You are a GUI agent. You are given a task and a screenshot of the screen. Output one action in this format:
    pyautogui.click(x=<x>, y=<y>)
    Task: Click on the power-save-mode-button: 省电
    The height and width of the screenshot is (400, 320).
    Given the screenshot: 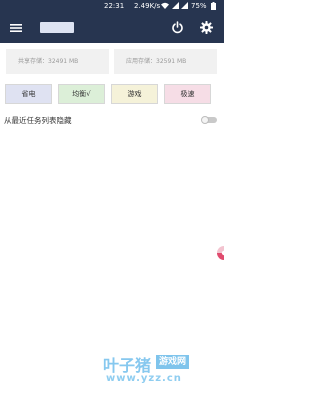 What is the action you would take?
    pyautogui.click(x=28, y=94)
    